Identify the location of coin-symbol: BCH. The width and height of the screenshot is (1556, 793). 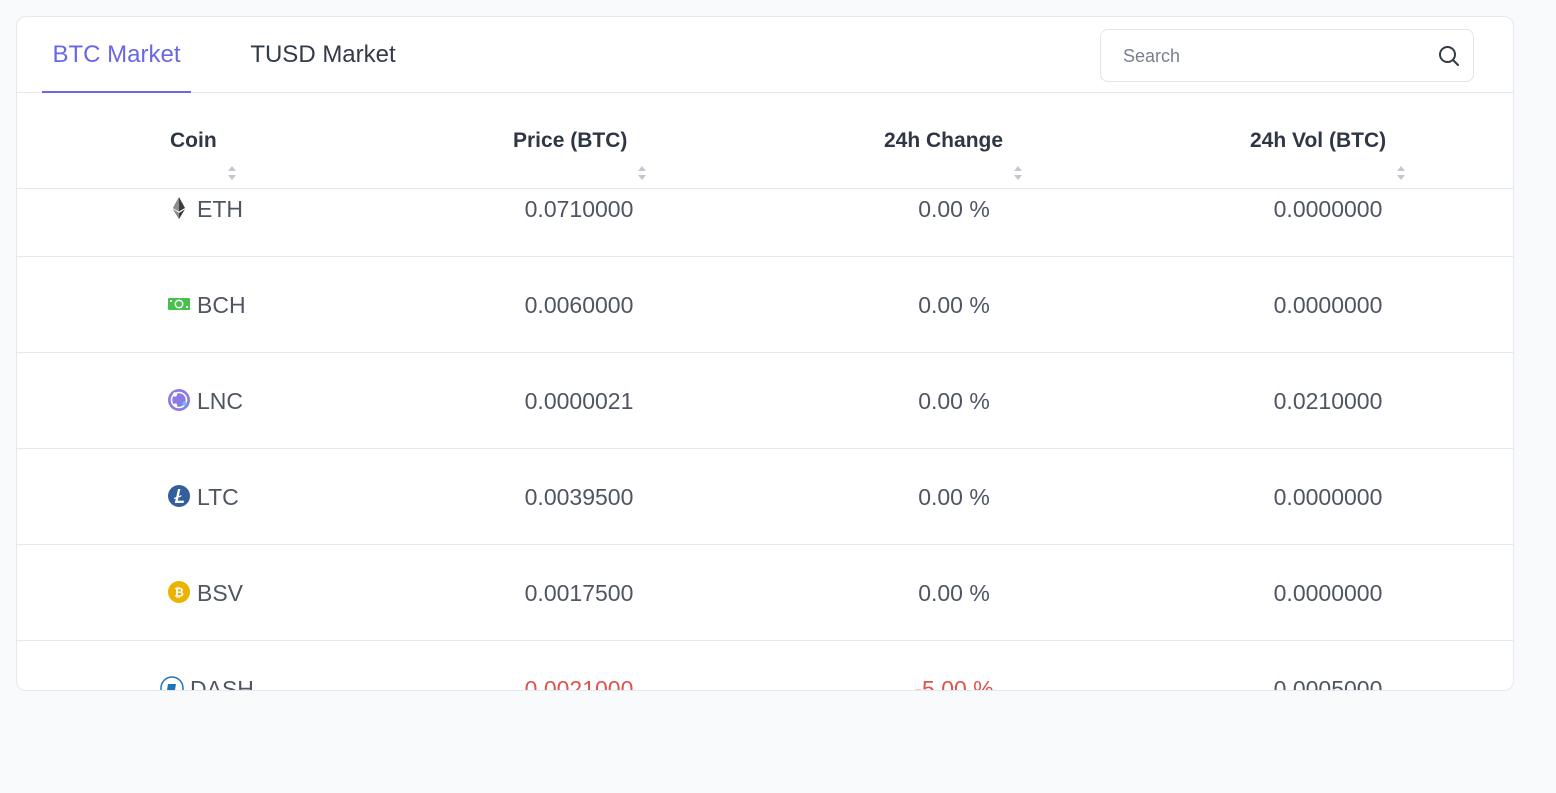
(221, 305).